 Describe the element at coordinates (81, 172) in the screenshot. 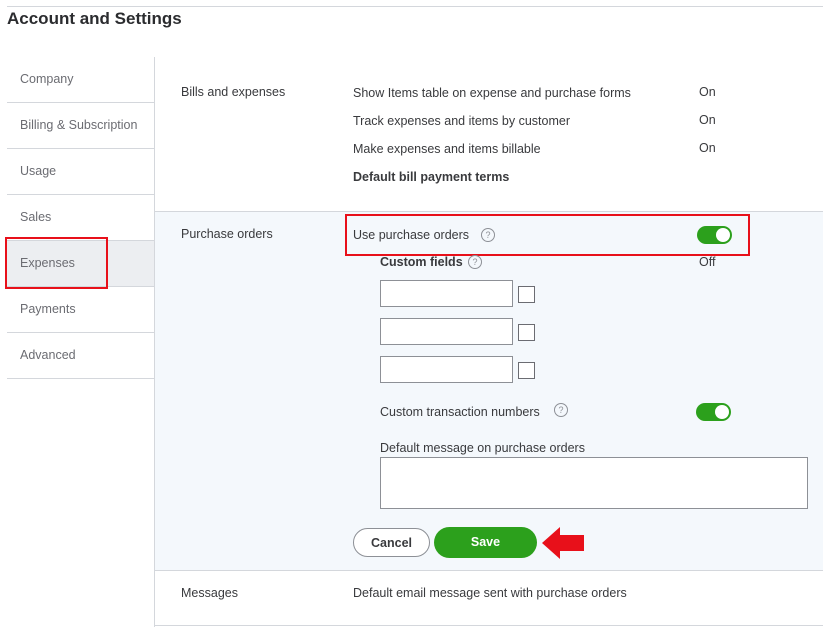

I see `sidebar-item-usage: Usage` at that location.